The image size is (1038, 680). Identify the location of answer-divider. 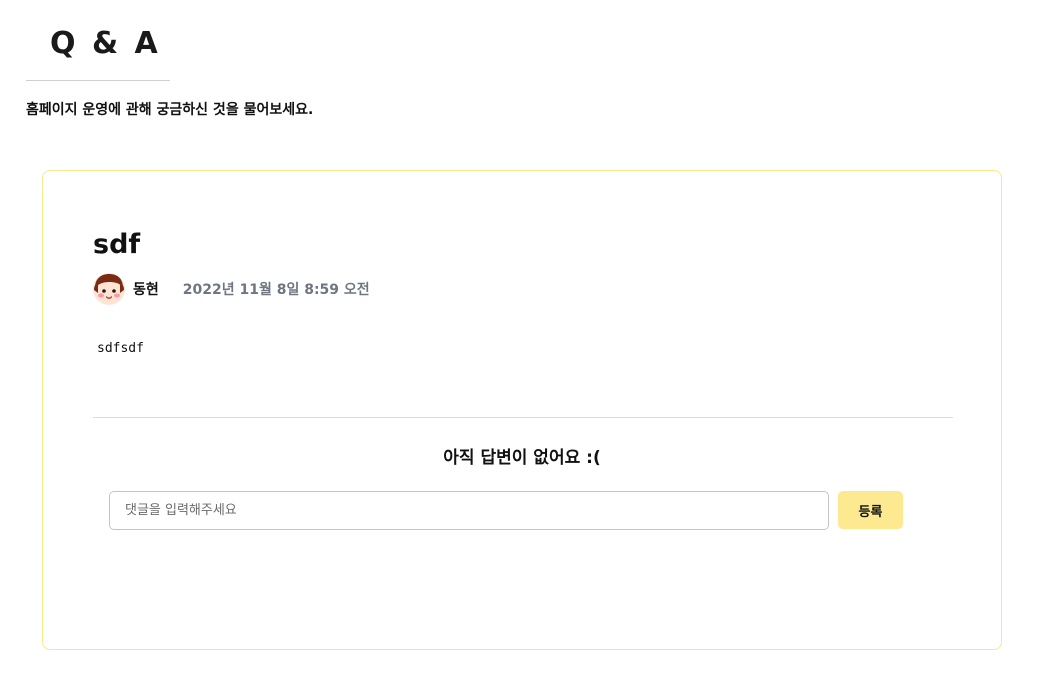
(523, 417).